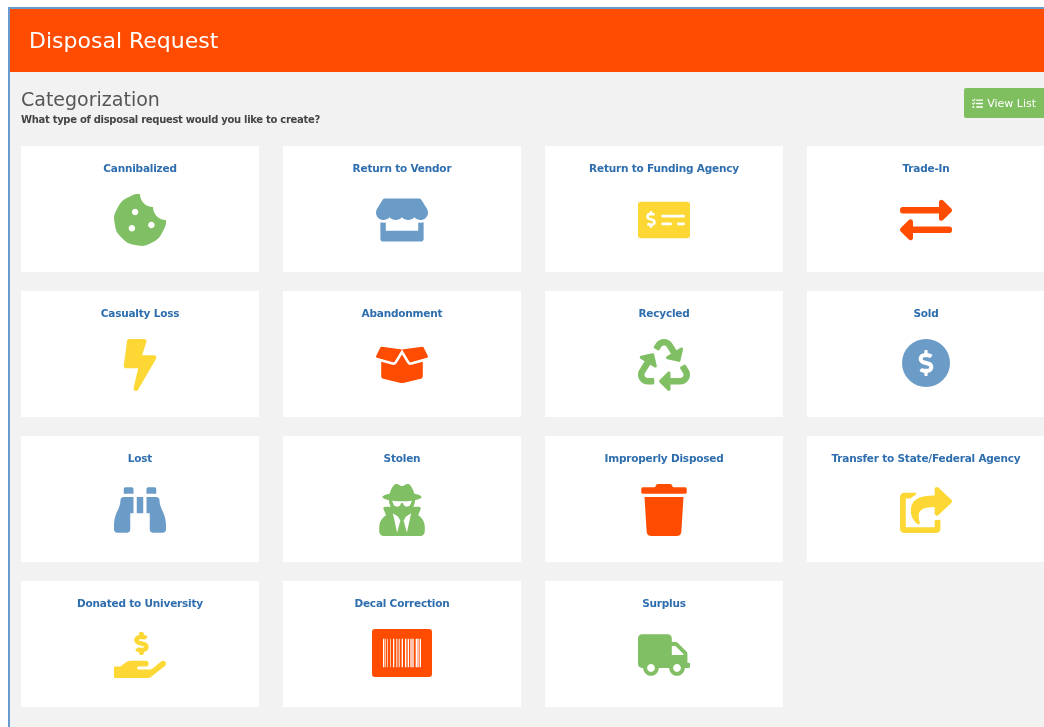 This screenshot has width=1044, height=727. Describe the element at coordinates (664, 168) in the screenshot. I see `category-label: Return to Funding Agency` at that location.